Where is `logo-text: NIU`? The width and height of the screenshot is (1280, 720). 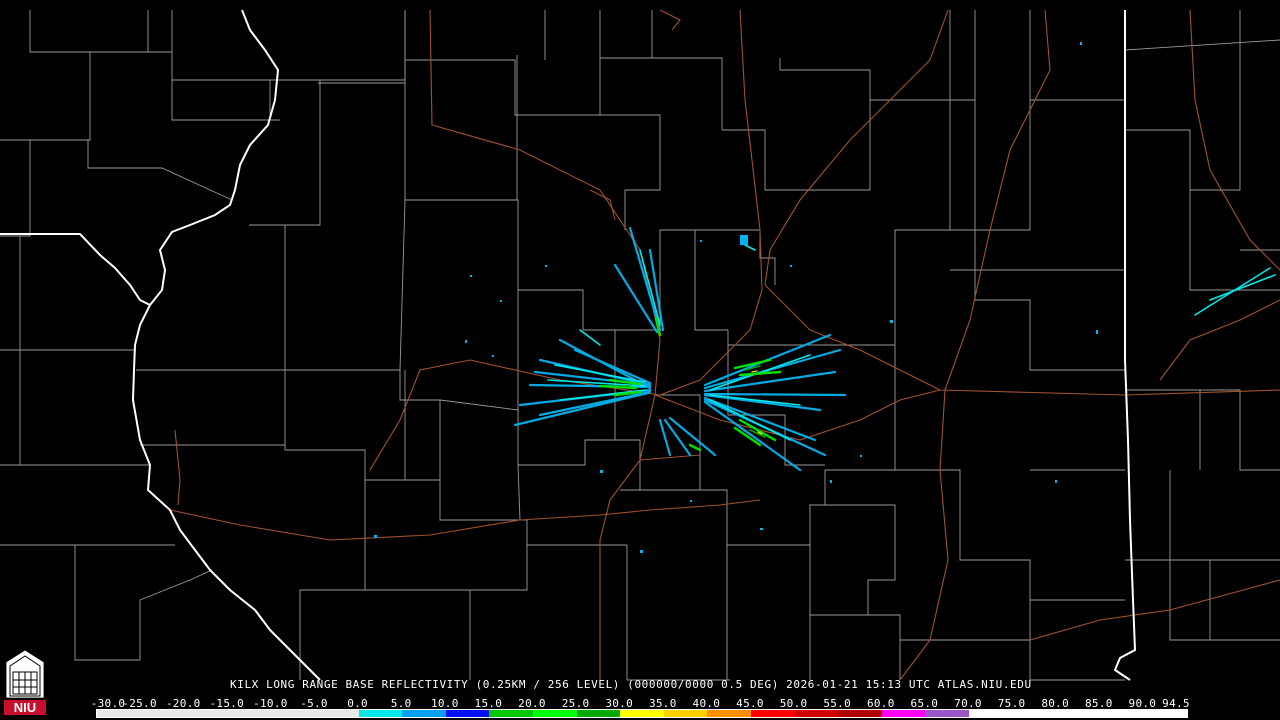
logo-text: NIU is located at coordinates (25, 707).